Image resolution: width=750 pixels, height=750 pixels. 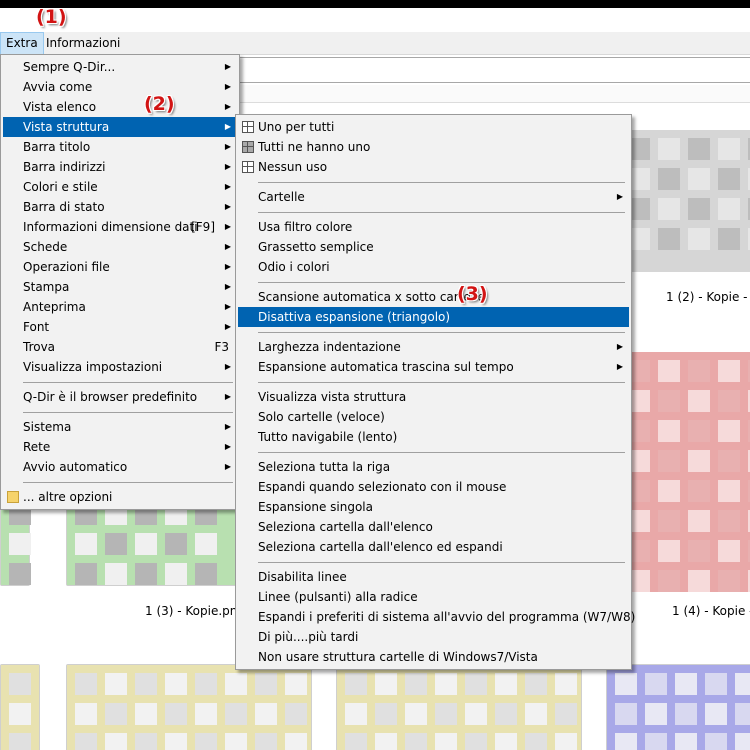 I want to click on menu-item-seleziona-tutta-riga: Seleziona tutta la riga, so click(x=433, y=467).